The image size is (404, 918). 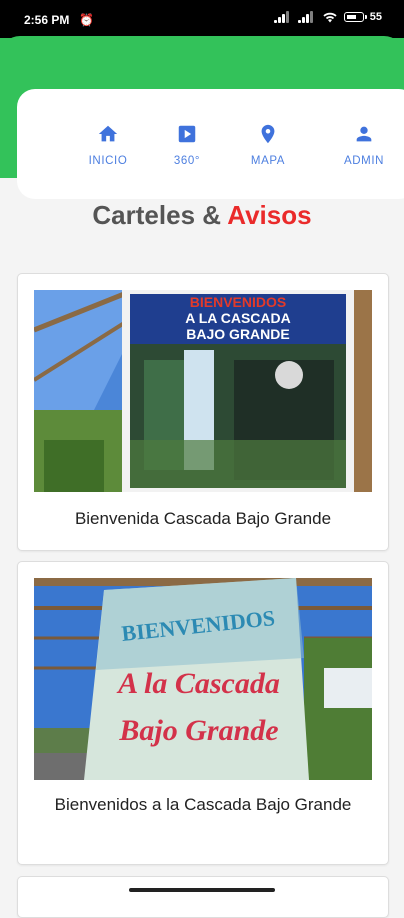 What do you see at coordinates (269, 215) in the screenshot?
I see `page-title-accent: Avisos` at bounding box center [269, 215].